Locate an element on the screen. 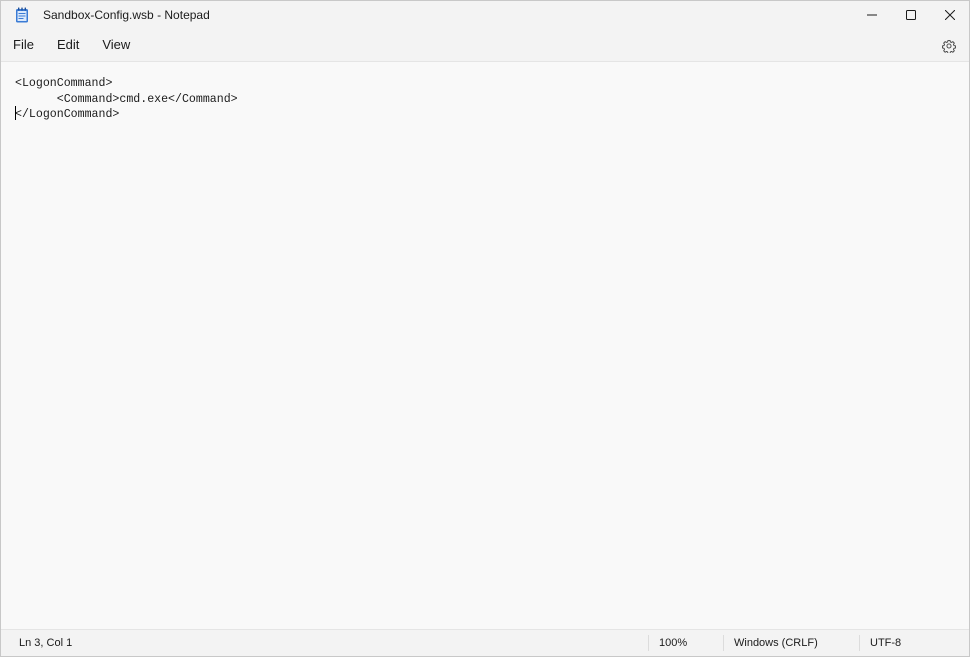 This screenshot has width=970, height=657. maximize-button is located at coordinates (910, 15).